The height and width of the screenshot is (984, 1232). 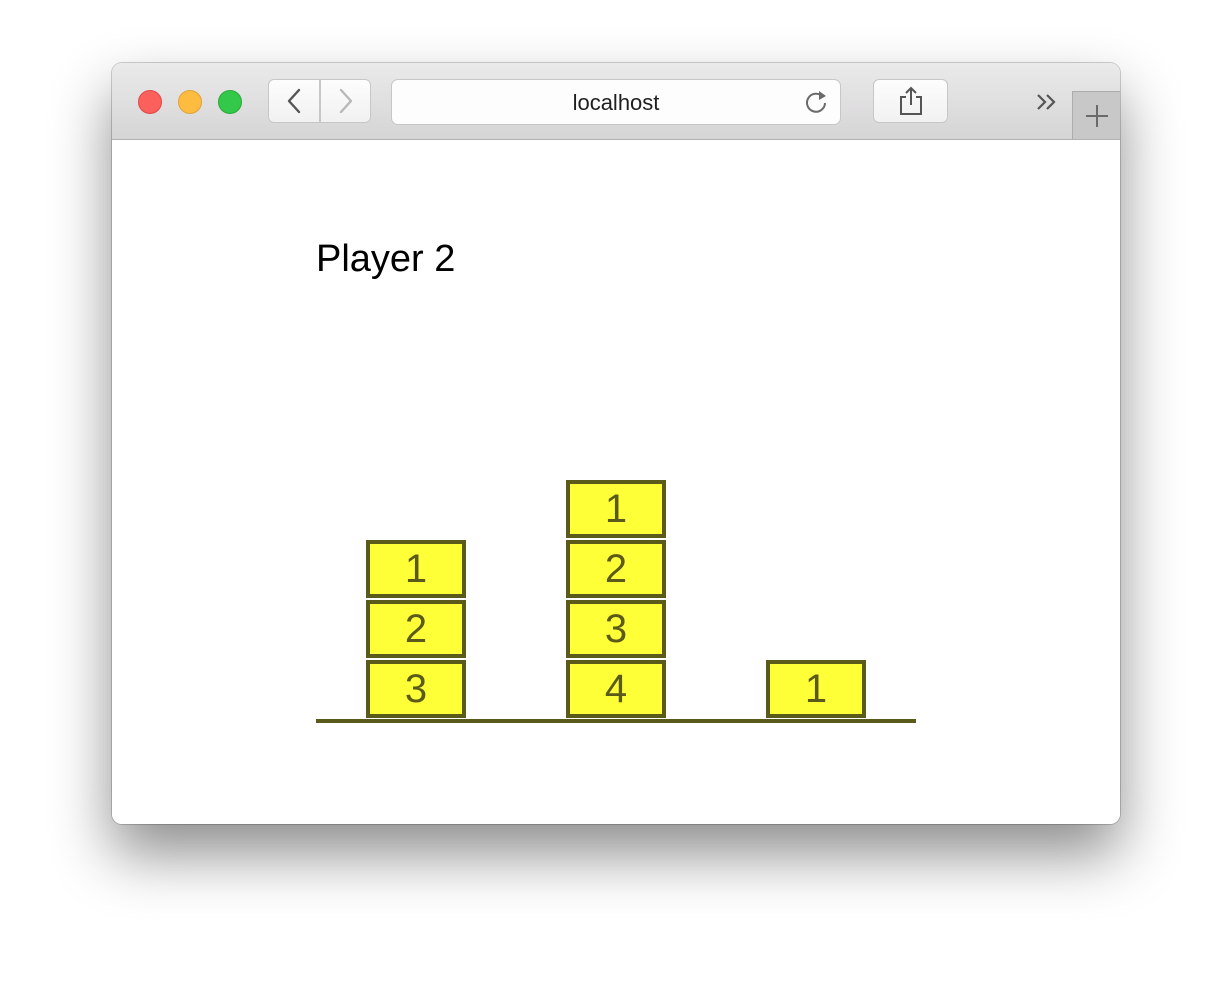 I want to click on forward-button, so click(x=345, y=101).